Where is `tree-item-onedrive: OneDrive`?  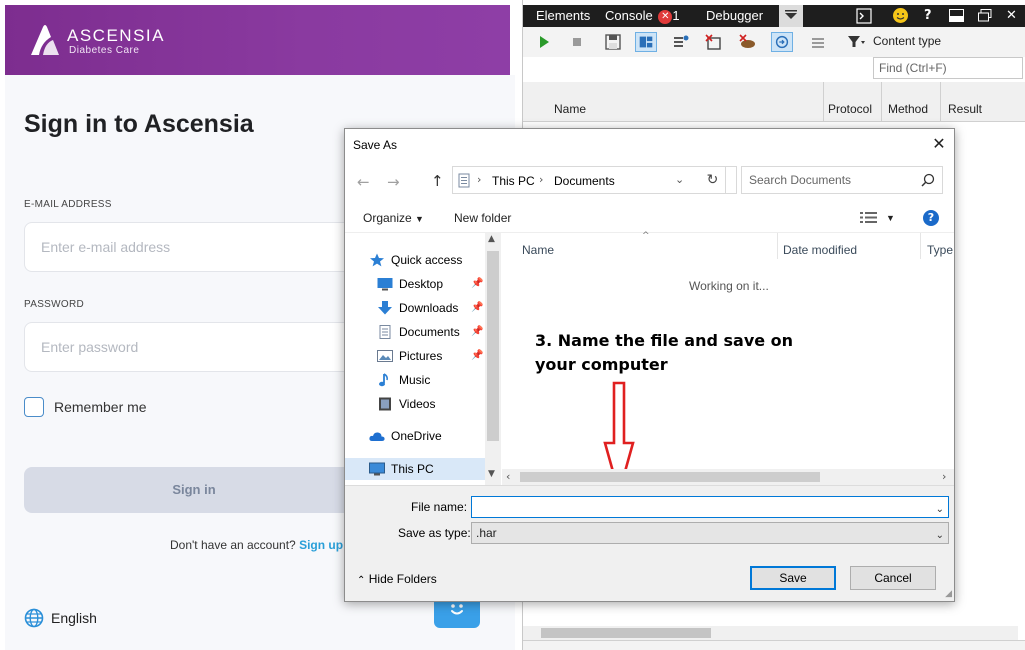 tree-item-onedrive: OneDrive is located at coordinates (434, 436).